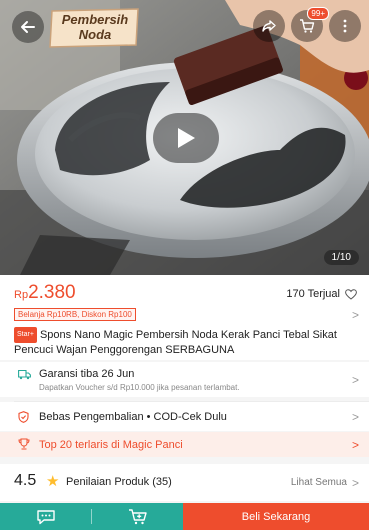 The height and width of the screenshot is (530, 369). I want to click on more-button, so click(345, 26).